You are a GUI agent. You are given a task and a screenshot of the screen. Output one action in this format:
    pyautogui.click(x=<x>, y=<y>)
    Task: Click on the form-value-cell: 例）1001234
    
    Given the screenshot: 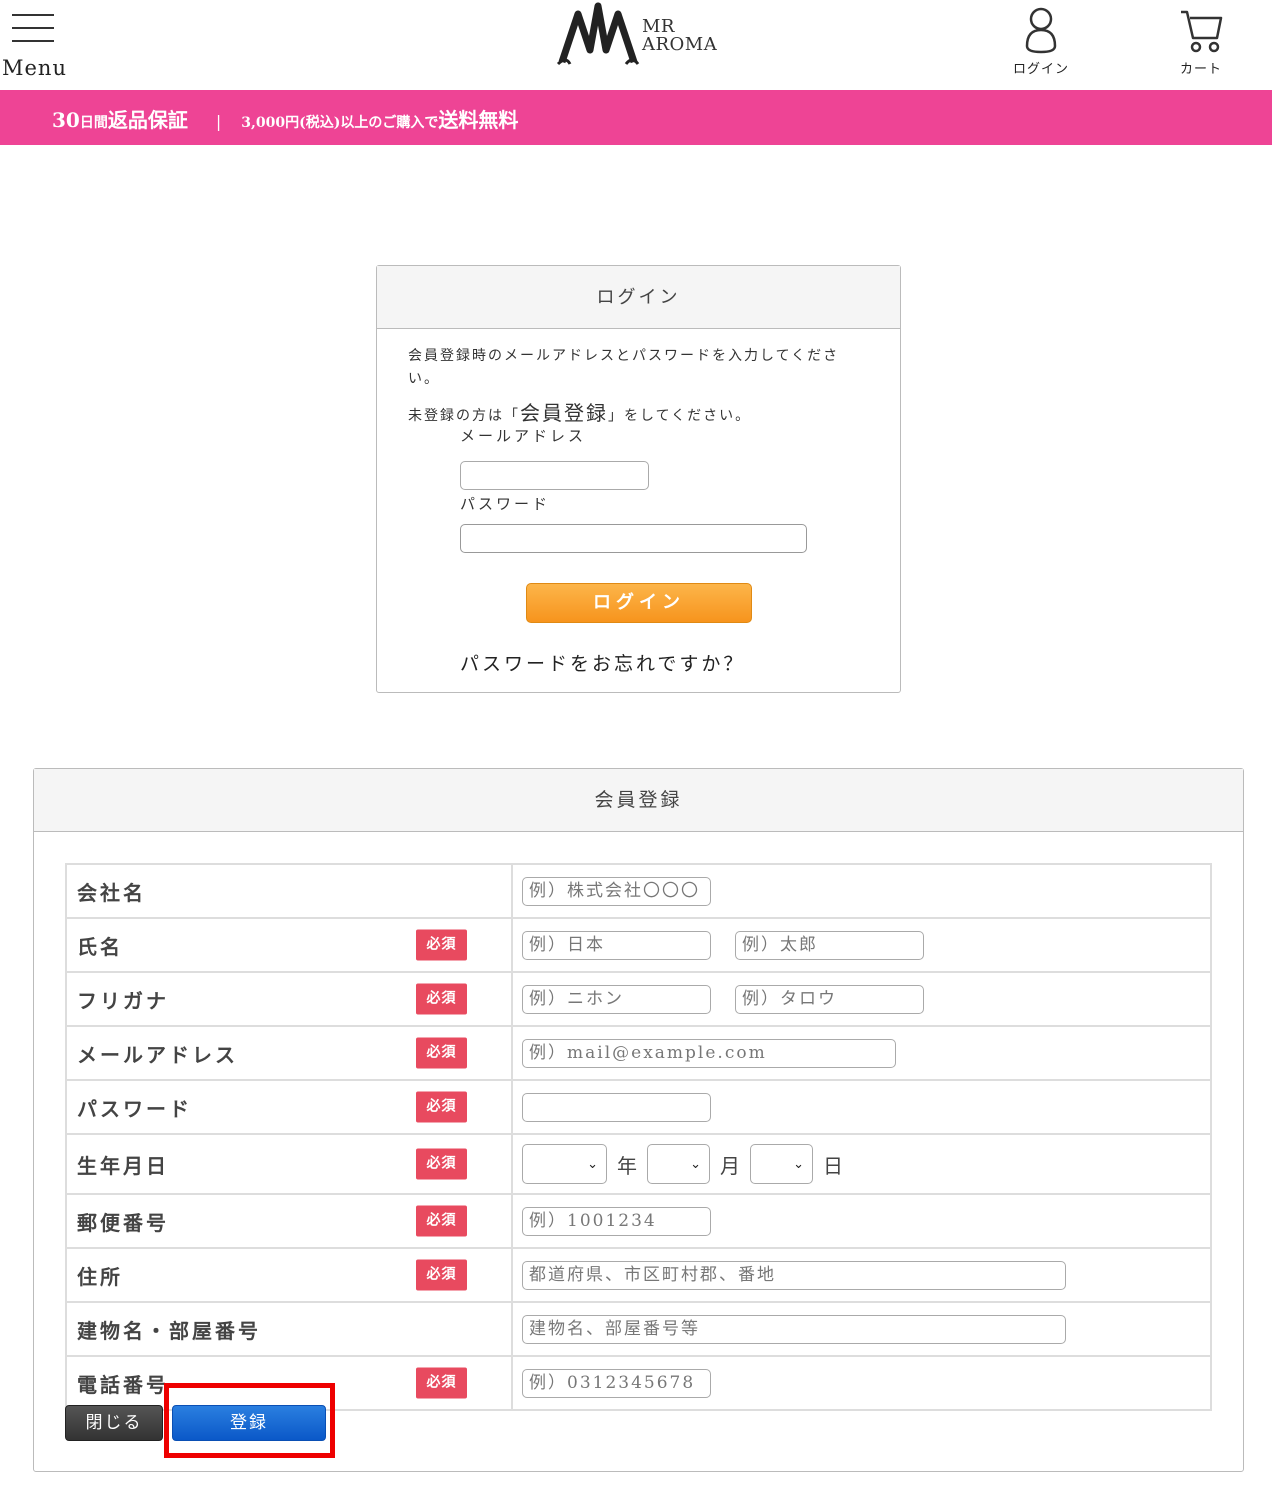 What is the action you would take?
    pyautogui.click(x=861, y=1221)
    